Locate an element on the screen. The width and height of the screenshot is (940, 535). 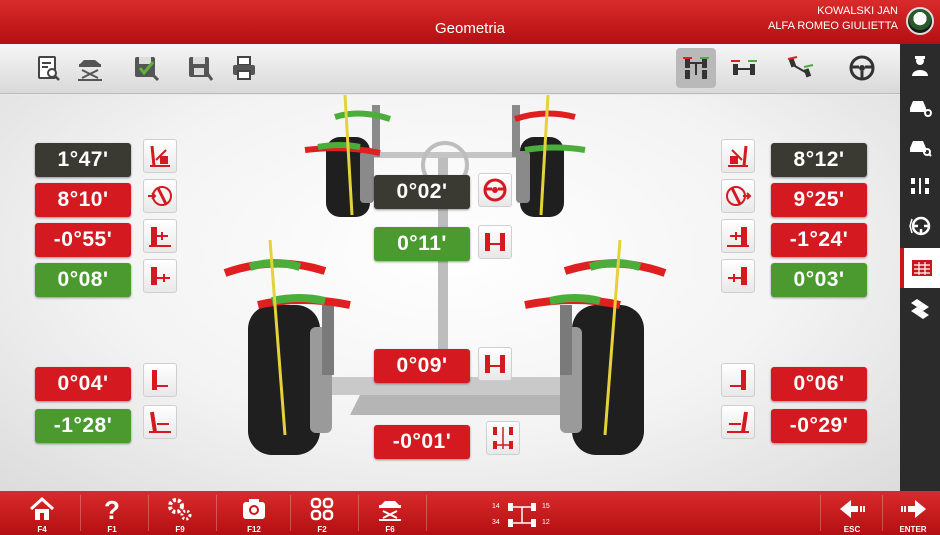
steering-wheel-small-icon is located at coordinates (495, 190).